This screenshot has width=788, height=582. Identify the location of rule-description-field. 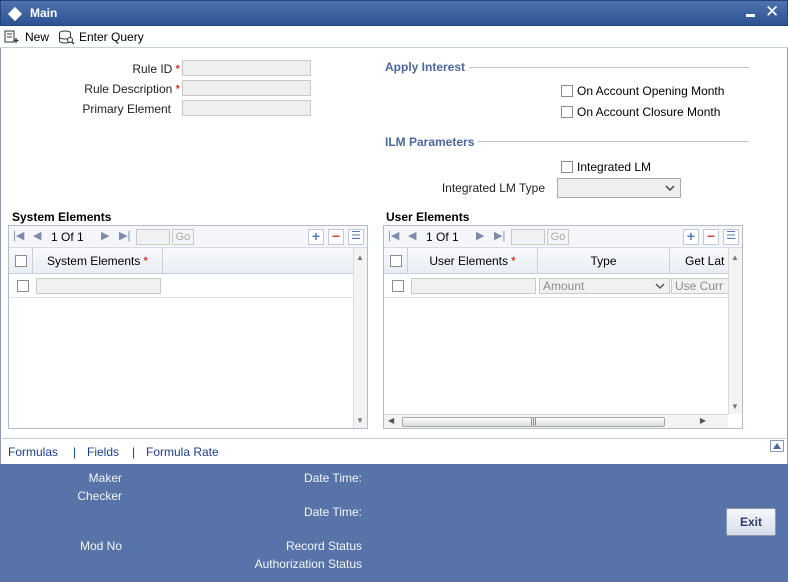
(246, 88).